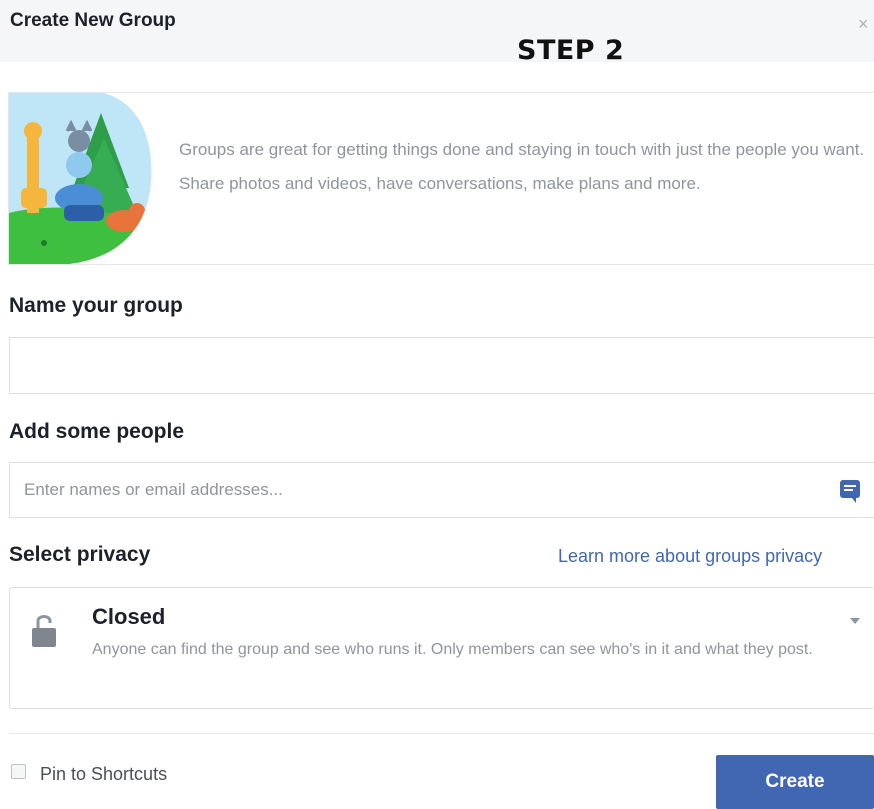  What do you see at coordinates (571, 50) in the screenshot?
I see `step-label: STEP 2` at bounding box center [571, 50].